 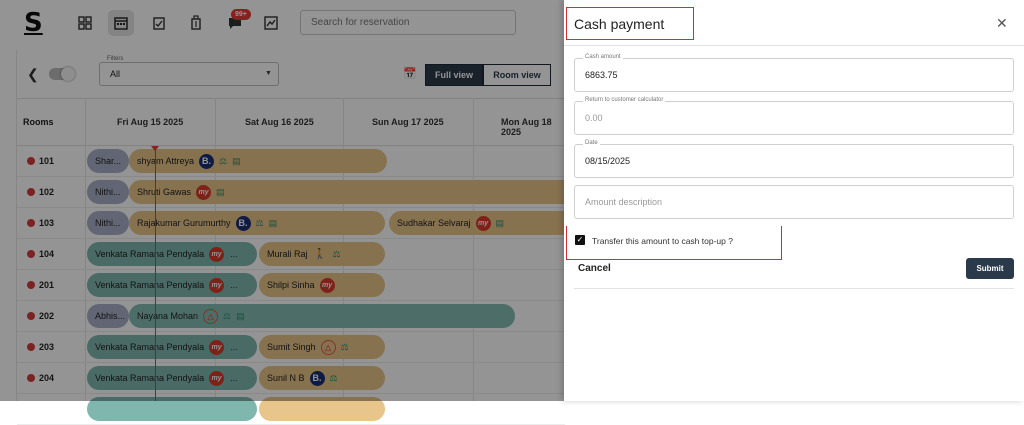 What do you see at coordinates (591, 143) in the screenshot?
I see `date-label: Date` at bounding box center [591, 143].